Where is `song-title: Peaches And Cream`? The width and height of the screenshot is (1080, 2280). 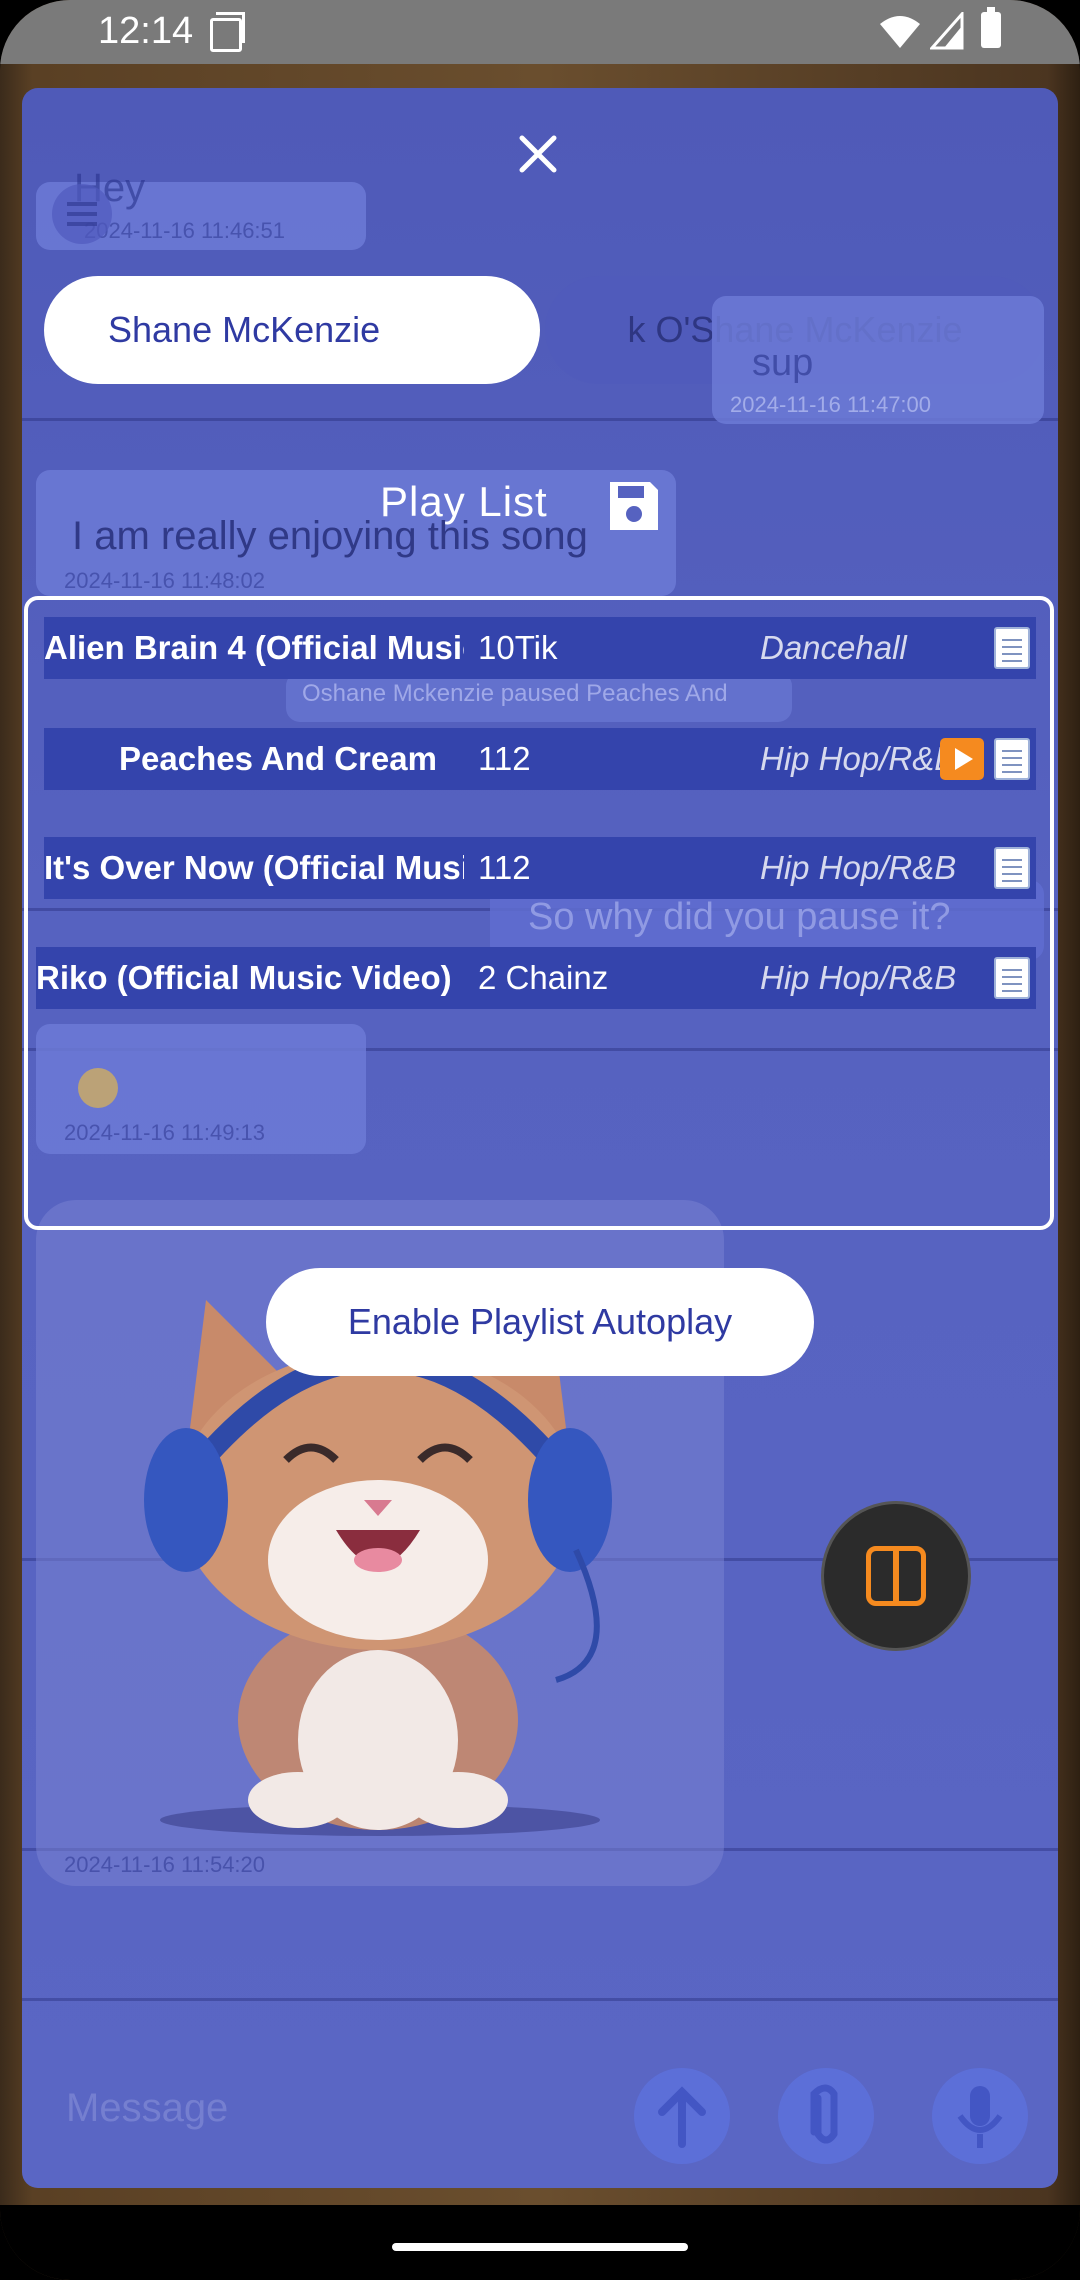 song-title: Peaches And Cream is located at coordinates (278, 758).